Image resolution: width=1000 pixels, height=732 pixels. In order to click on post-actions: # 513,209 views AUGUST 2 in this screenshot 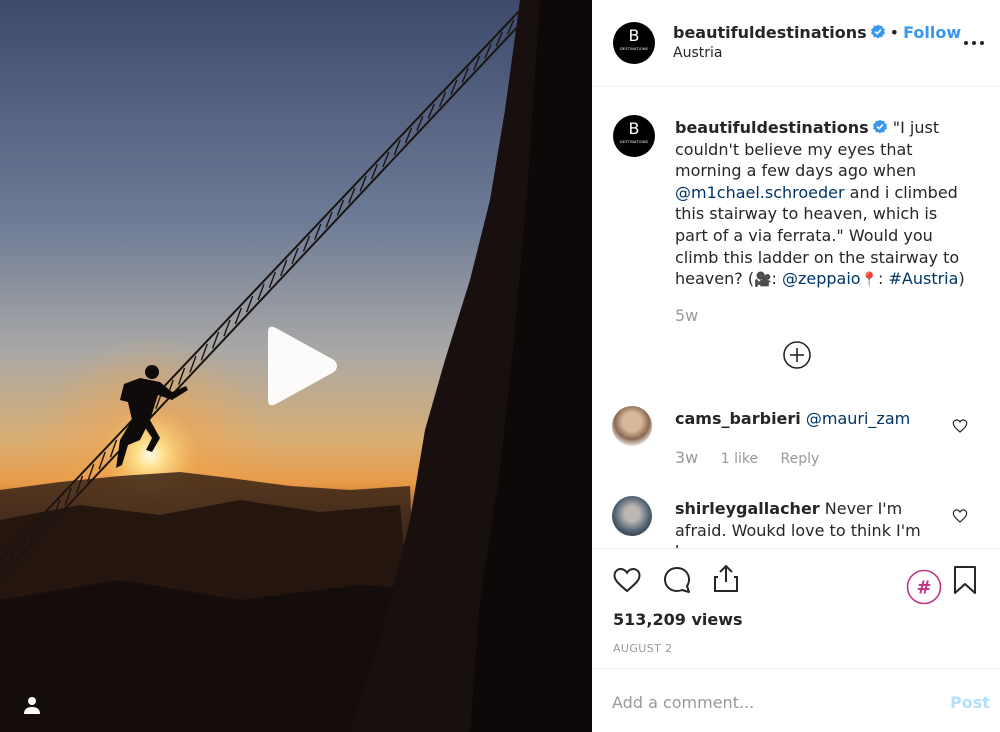, I will do `click(796, 608)`.